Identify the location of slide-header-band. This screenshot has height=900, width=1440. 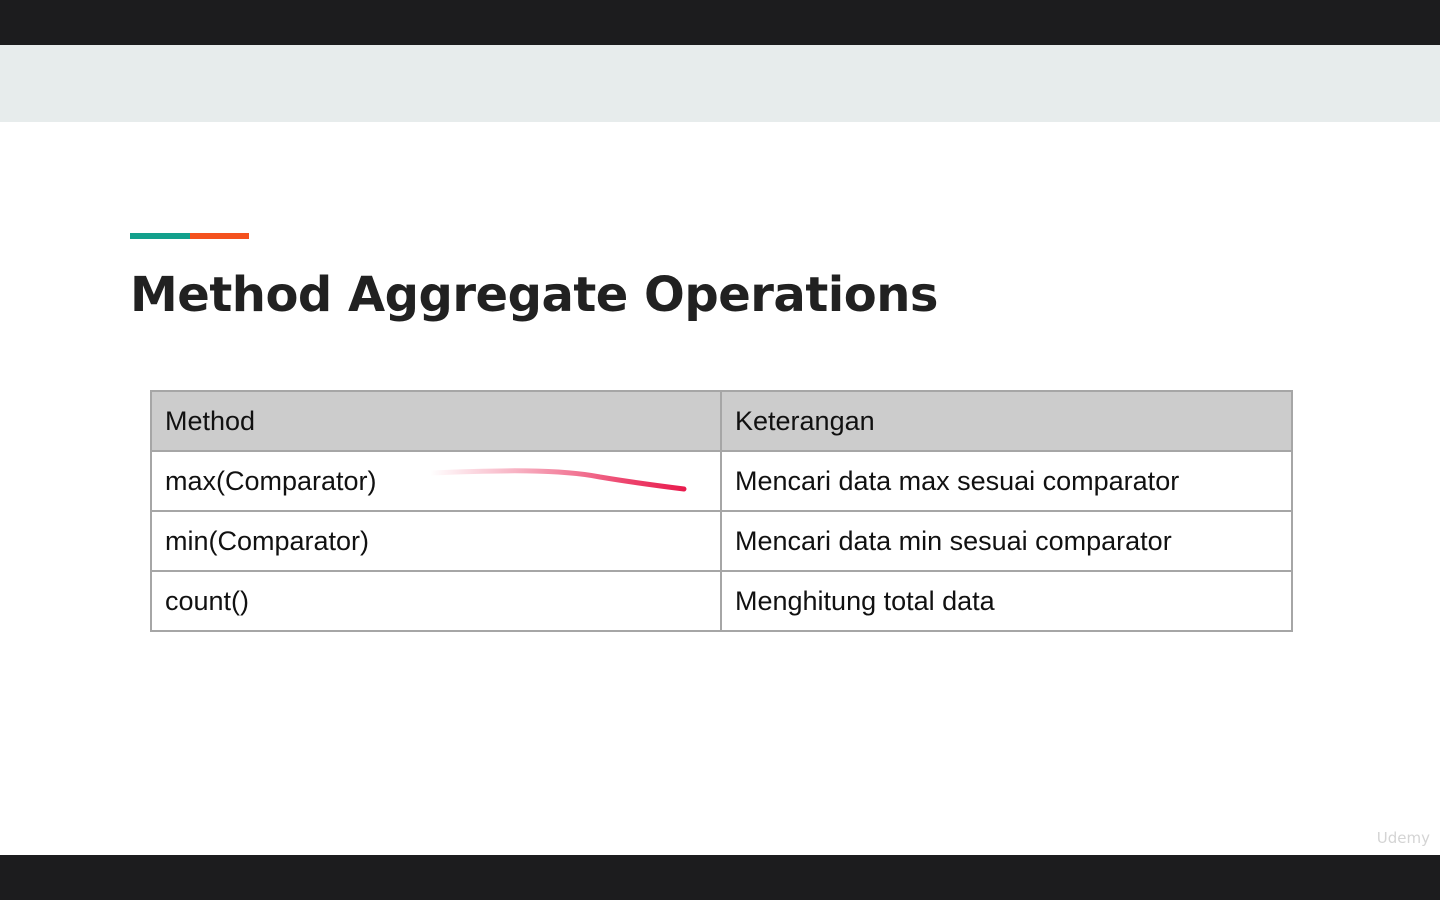
(720, 83).